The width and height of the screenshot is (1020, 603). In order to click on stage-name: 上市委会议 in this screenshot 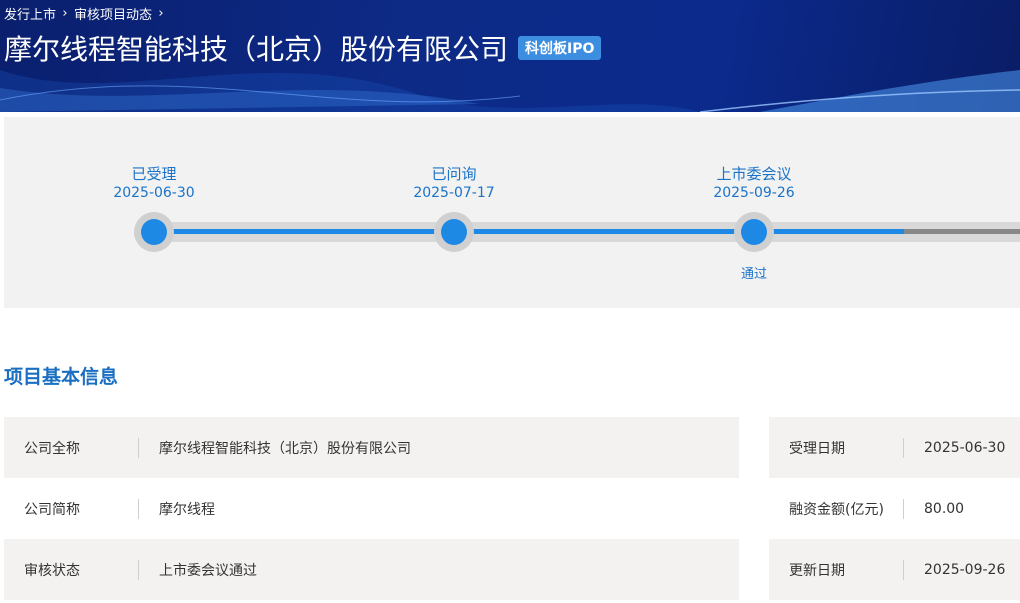, I will do `click(754, 174)`.